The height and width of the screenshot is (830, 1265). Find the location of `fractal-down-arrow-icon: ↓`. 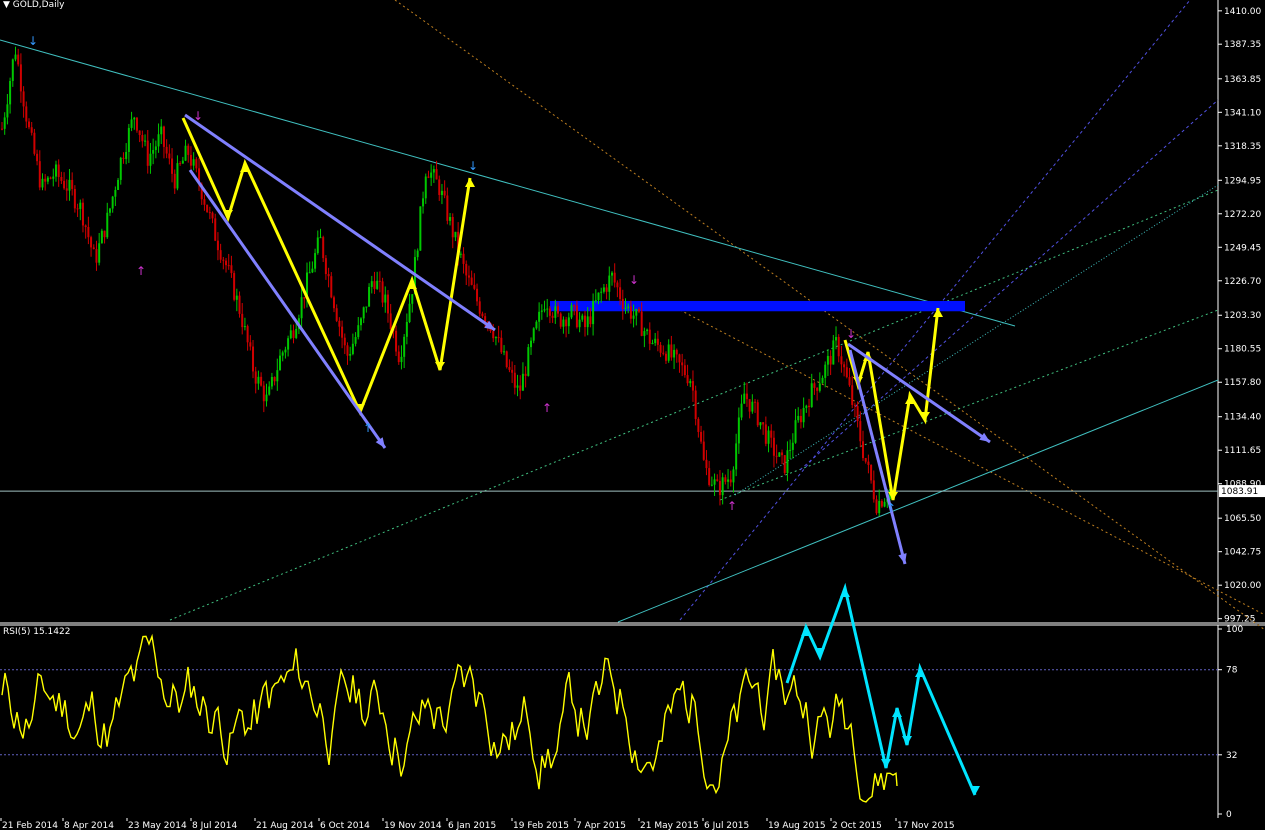

fractal-down-arrow-icon: ↓ is located at coordinates (473, 166).